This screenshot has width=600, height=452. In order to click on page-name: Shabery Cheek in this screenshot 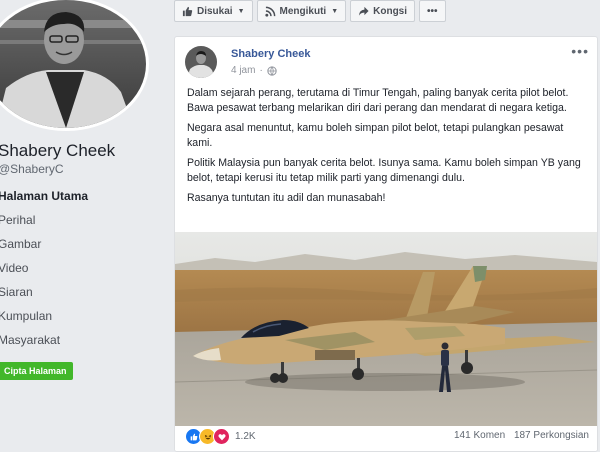, I will do `click(57, 151)`.